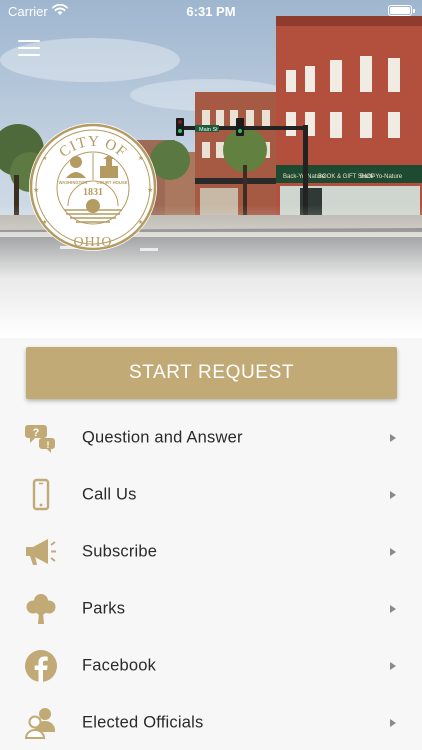  Describe the element at coordinates (401, 10) in the screenshot. I see `battery-icon` at that location.